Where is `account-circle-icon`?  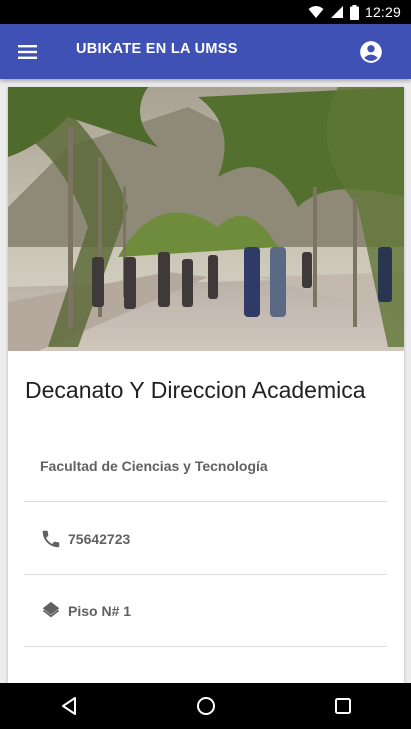
account-circle-icon is located at coordinates (371, 52).